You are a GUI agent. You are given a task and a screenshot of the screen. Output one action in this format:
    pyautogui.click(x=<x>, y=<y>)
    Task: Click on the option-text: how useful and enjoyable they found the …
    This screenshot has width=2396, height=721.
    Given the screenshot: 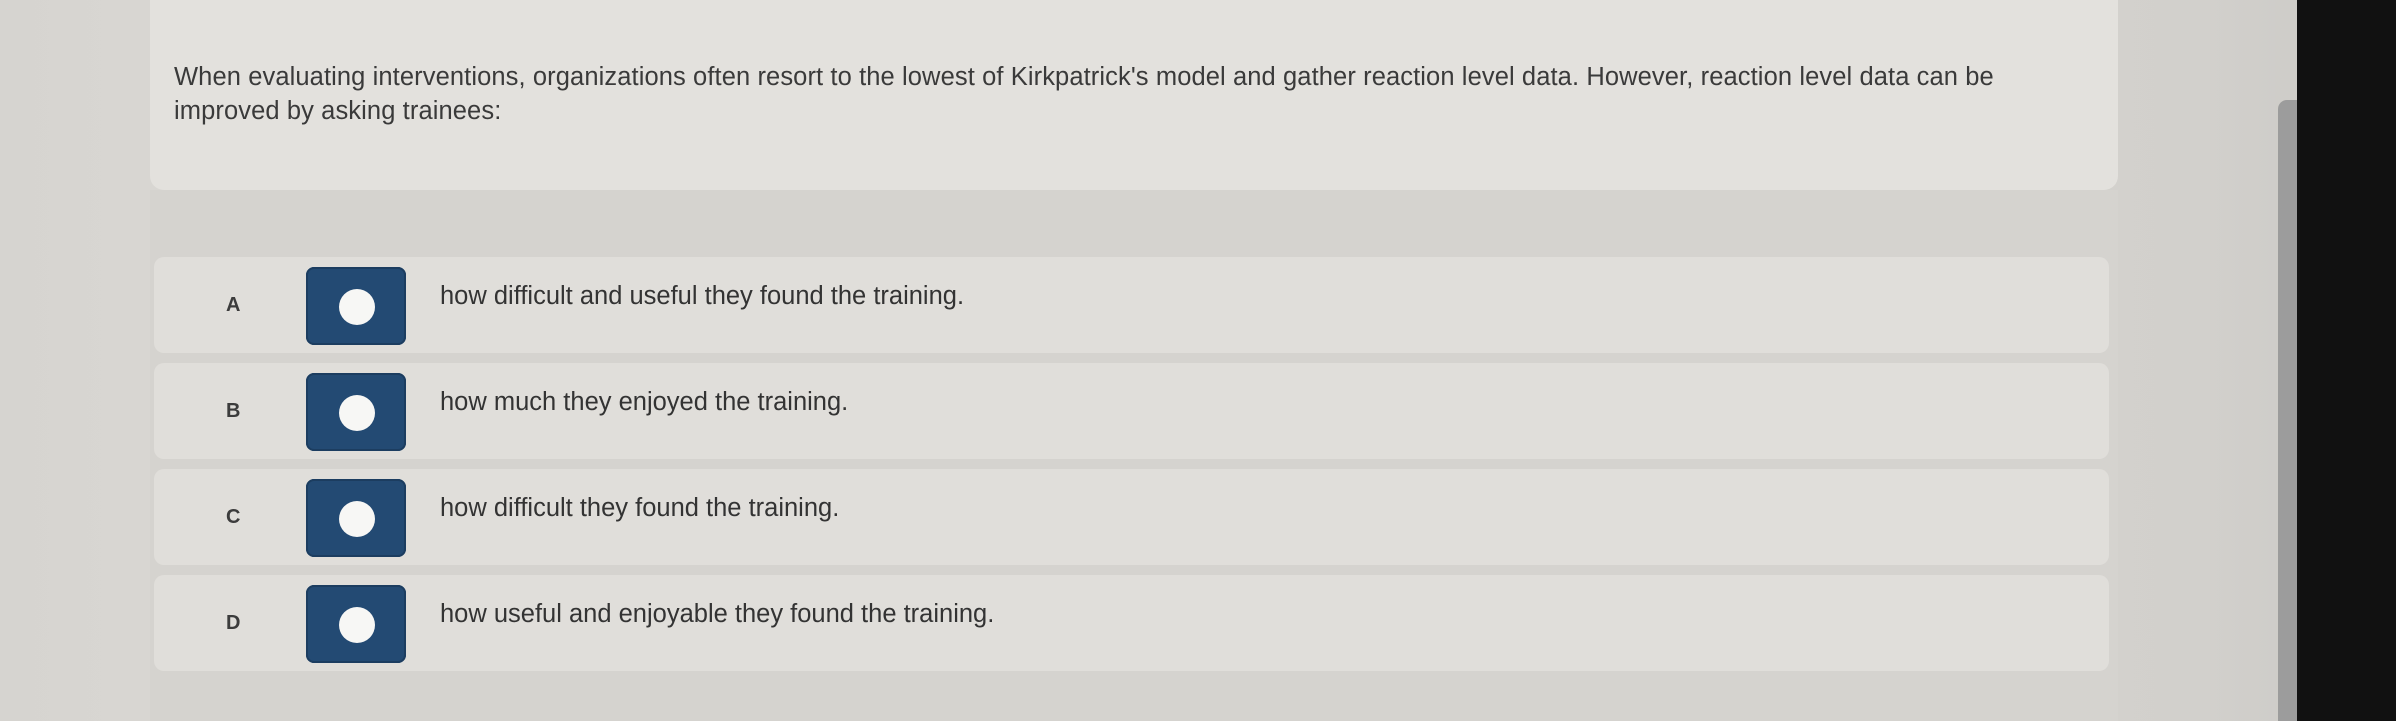 What is the action you would take?
    pyautogui.click(x=717, y=614)
    